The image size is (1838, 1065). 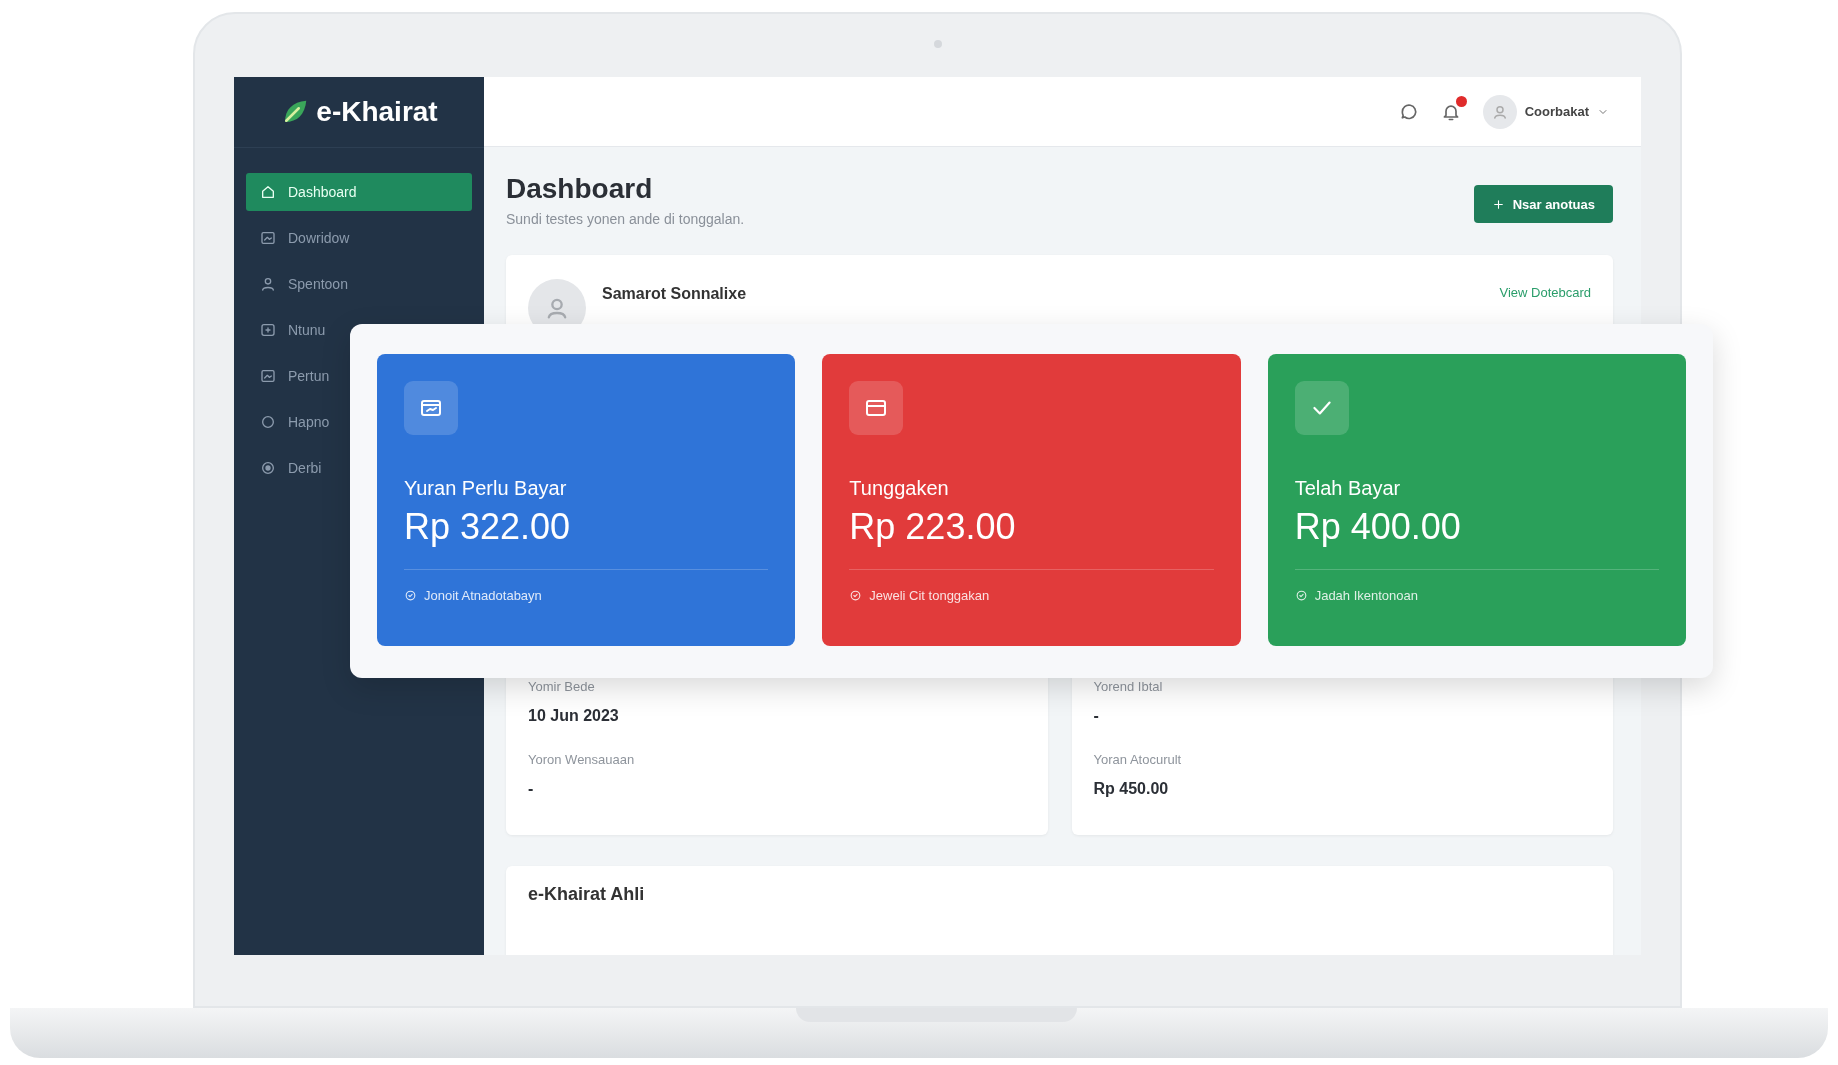 I want to click on field-label: Yoron Wensauaan, so click(x=582, y=760).